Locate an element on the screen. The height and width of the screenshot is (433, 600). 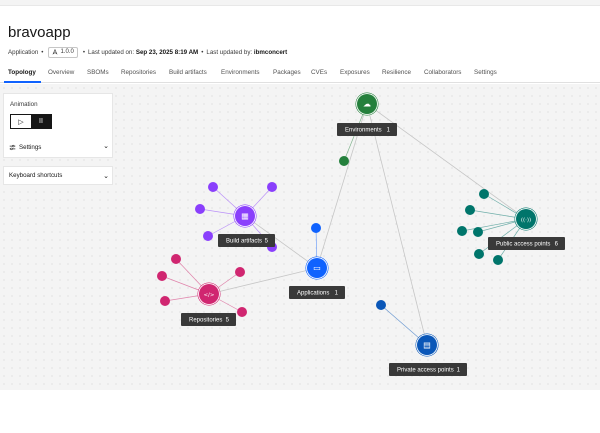
keyboard-shortcuts-panel: Keyboard shortcuts ⌄ is located at coordinates (58, 175).